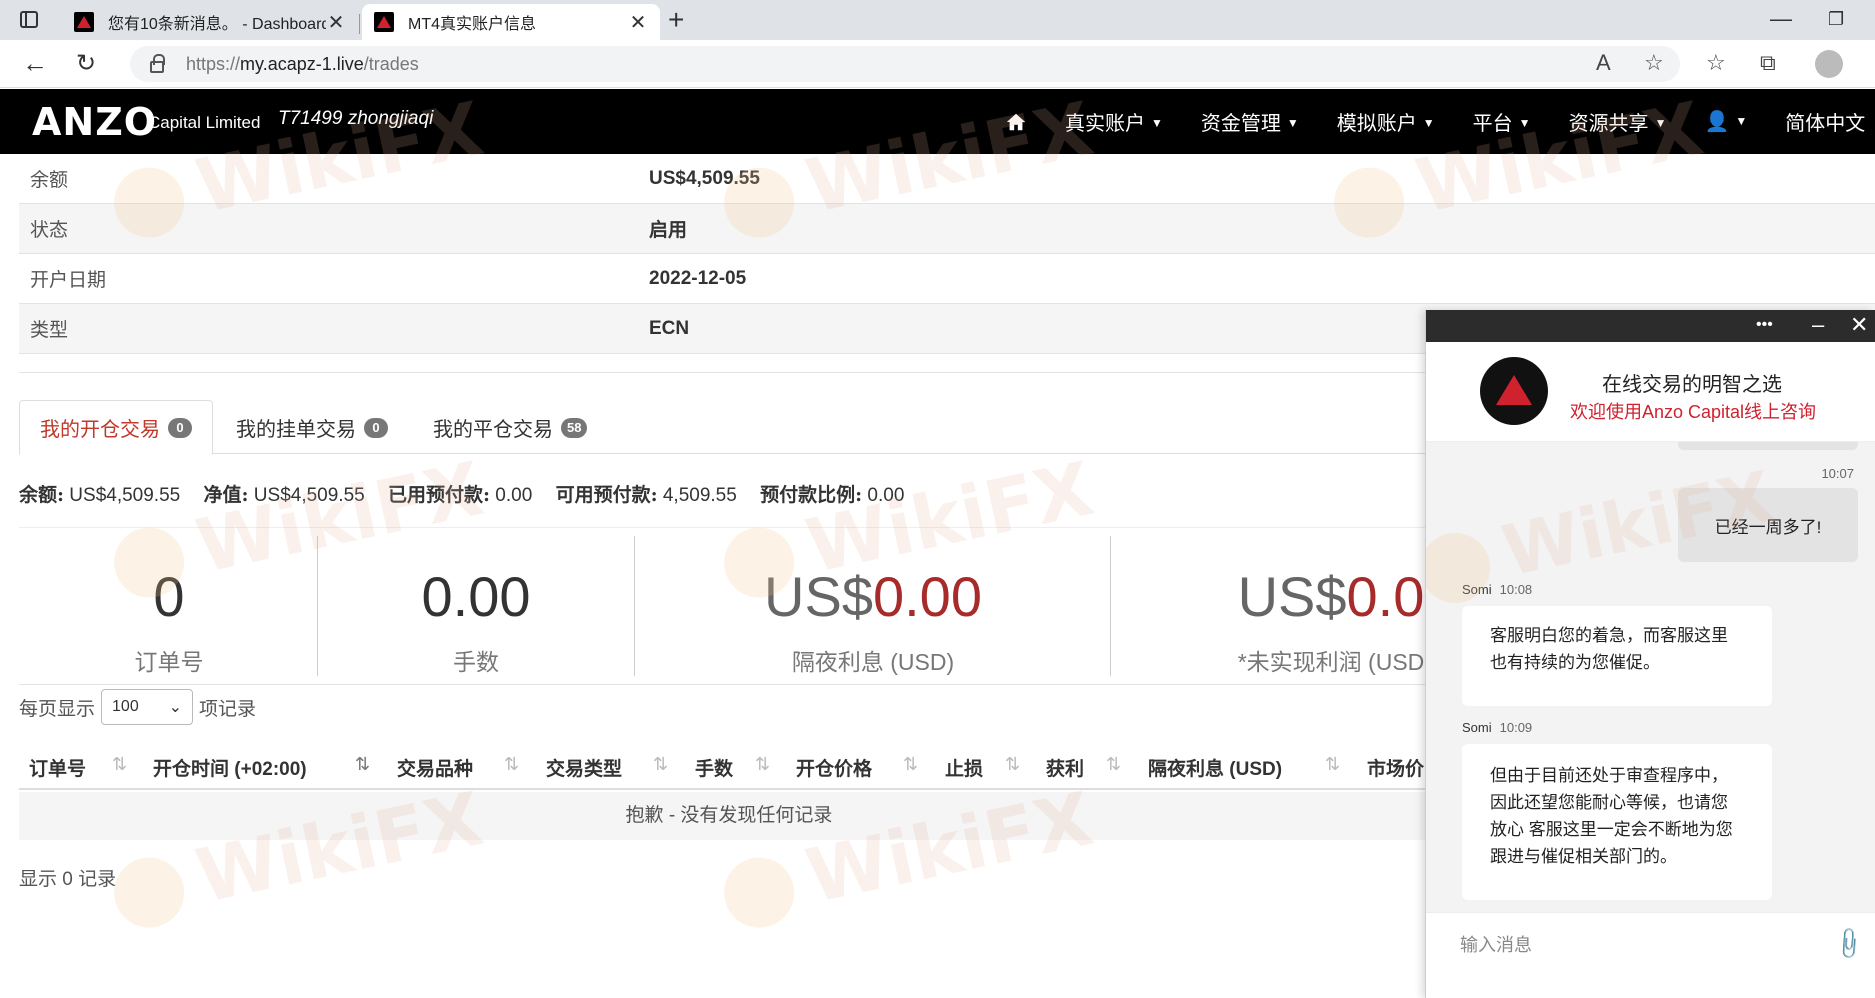 Image resolution: width=1875 pixels, height=998 pixels. Describe the element at coordinates (1114, 121) in the screenshot. I see `nav-real-account: 真实账户 ▼` at that location.